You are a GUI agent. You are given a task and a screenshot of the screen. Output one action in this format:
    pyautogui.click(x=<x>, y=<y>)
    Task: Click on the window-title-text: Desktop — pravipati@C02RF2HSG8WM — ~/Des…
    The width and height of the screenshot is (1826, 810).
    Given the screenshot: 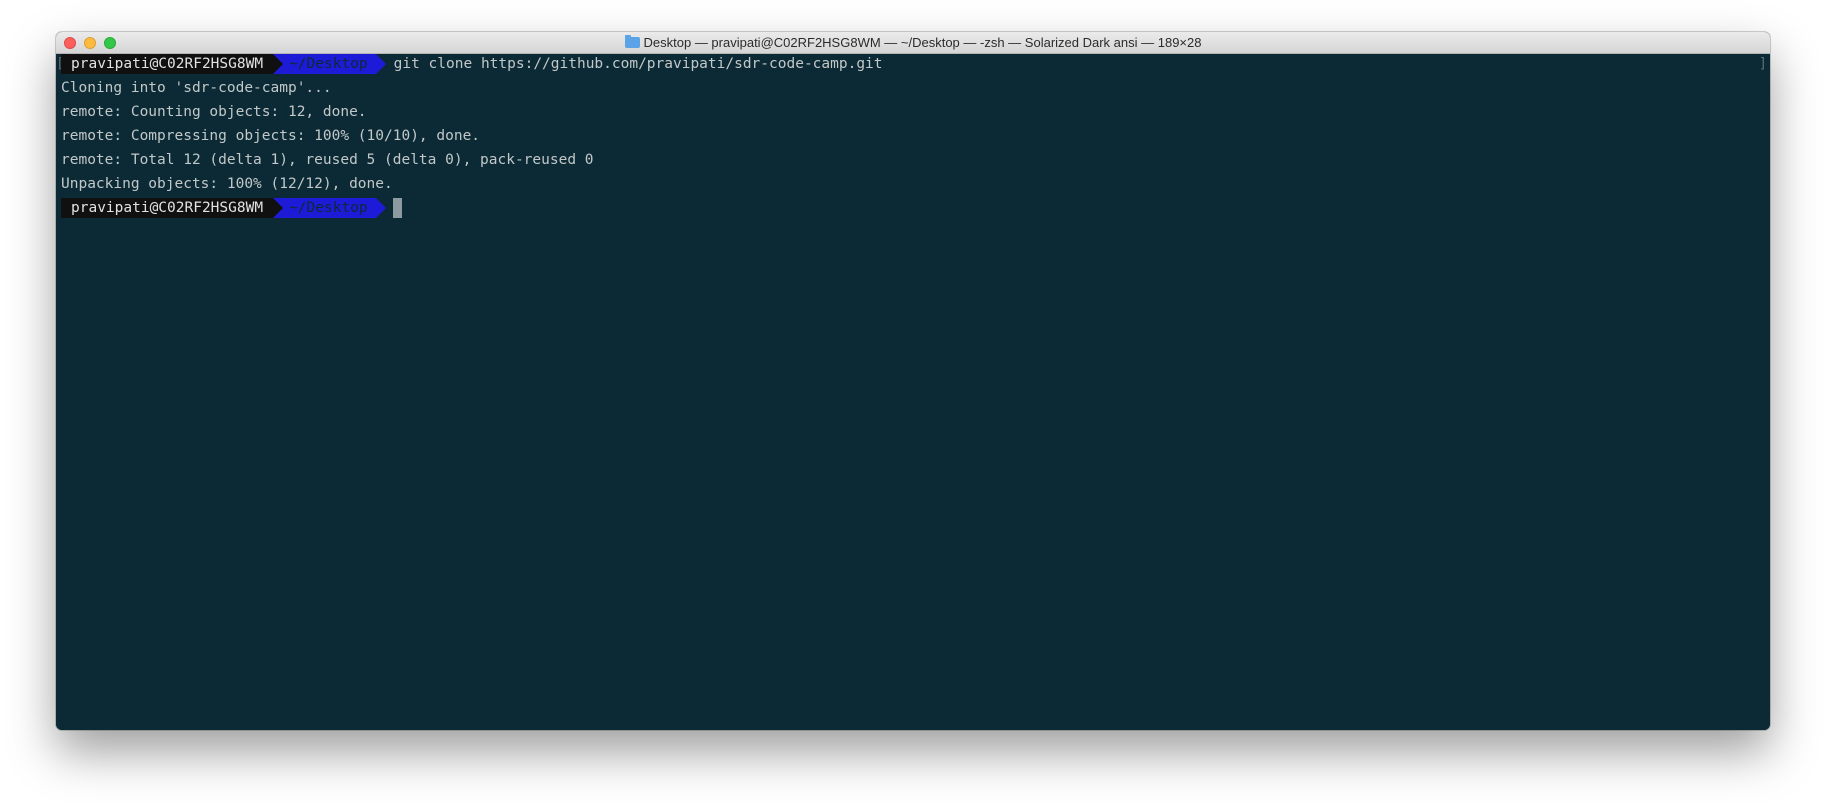 What is the action you would take?
    pyautogui.click(x=922, y=42)
    